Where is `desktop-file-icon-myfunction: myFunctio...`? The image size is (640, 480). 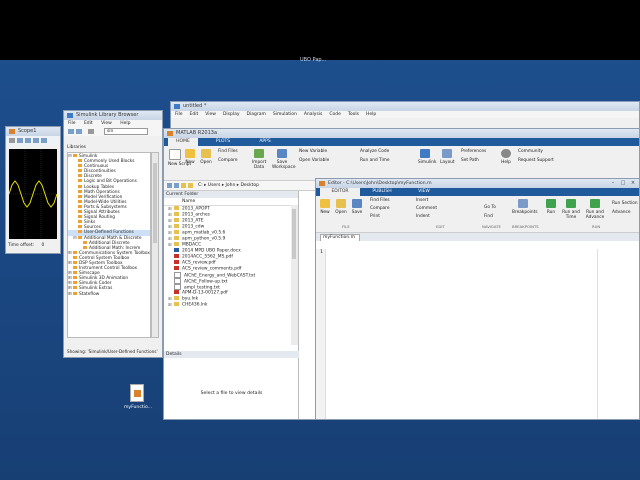
desktop-file-icon-myfunction: myFunctio... is located at coordinates (138, 399).